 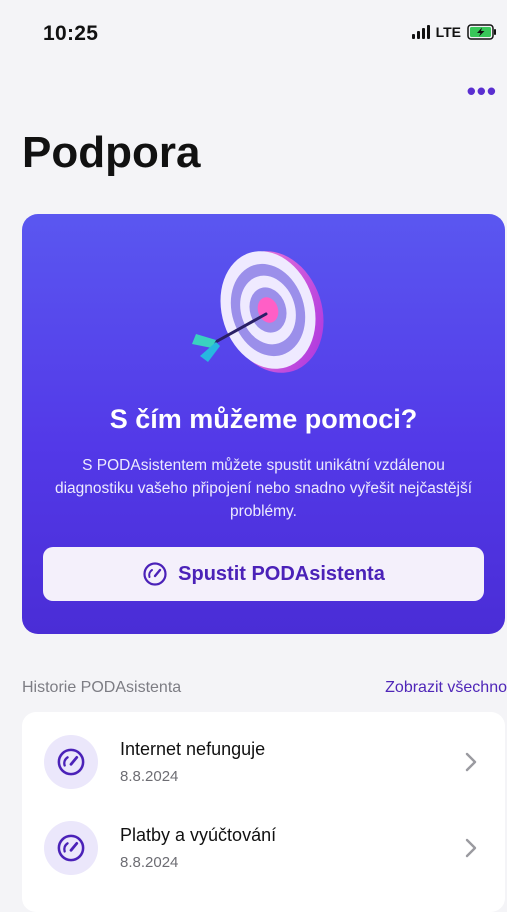 I want to click on more-options-button: •••, so click(x=482, y=91).